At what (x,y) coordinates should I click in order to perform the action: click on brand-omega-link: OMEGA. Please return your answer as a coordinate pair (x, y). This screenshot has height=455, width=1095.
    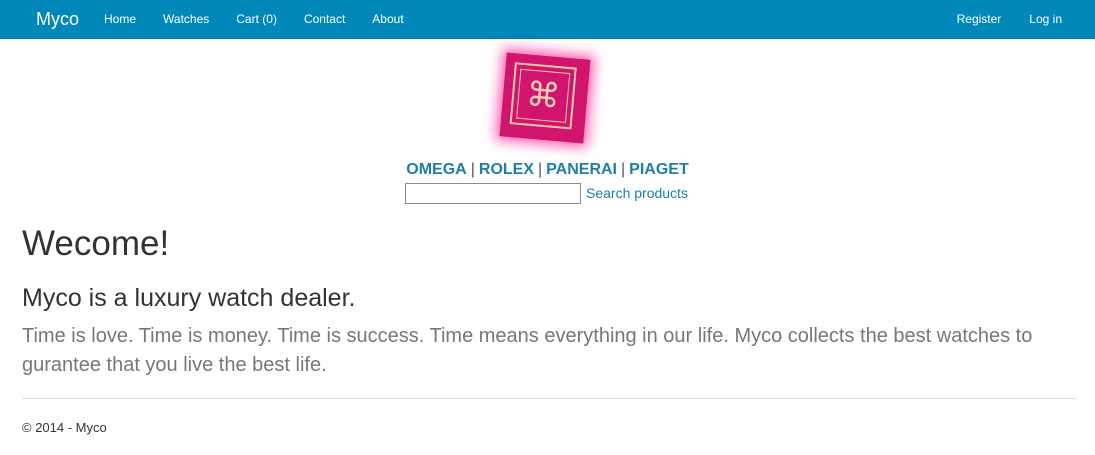
    Looking at the image, I should click on (436, 169).